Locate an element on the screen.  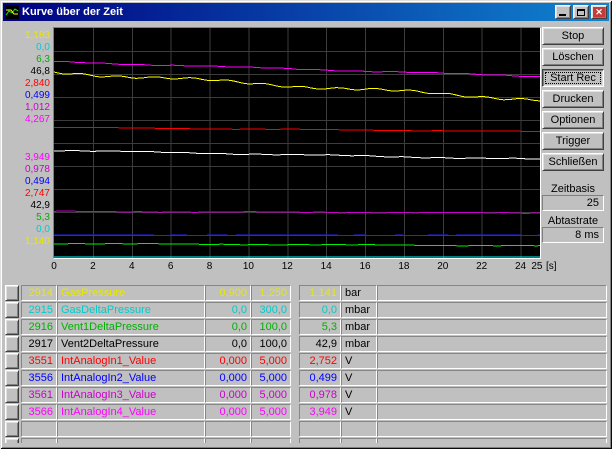
cell-current-value: 0,0 is located at coordinates (320, 310).